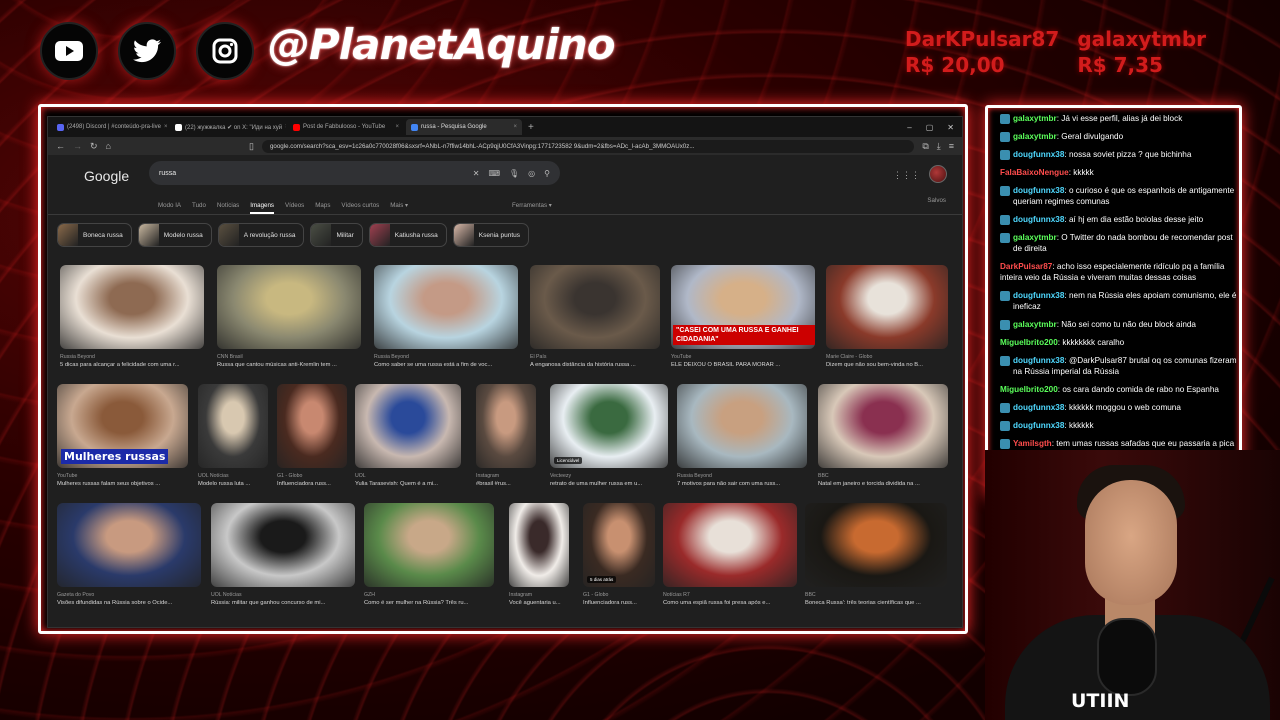  Describe the element at coordinates (936, 200) in the screenshot. I see `saved-button: Salvos` at that location.